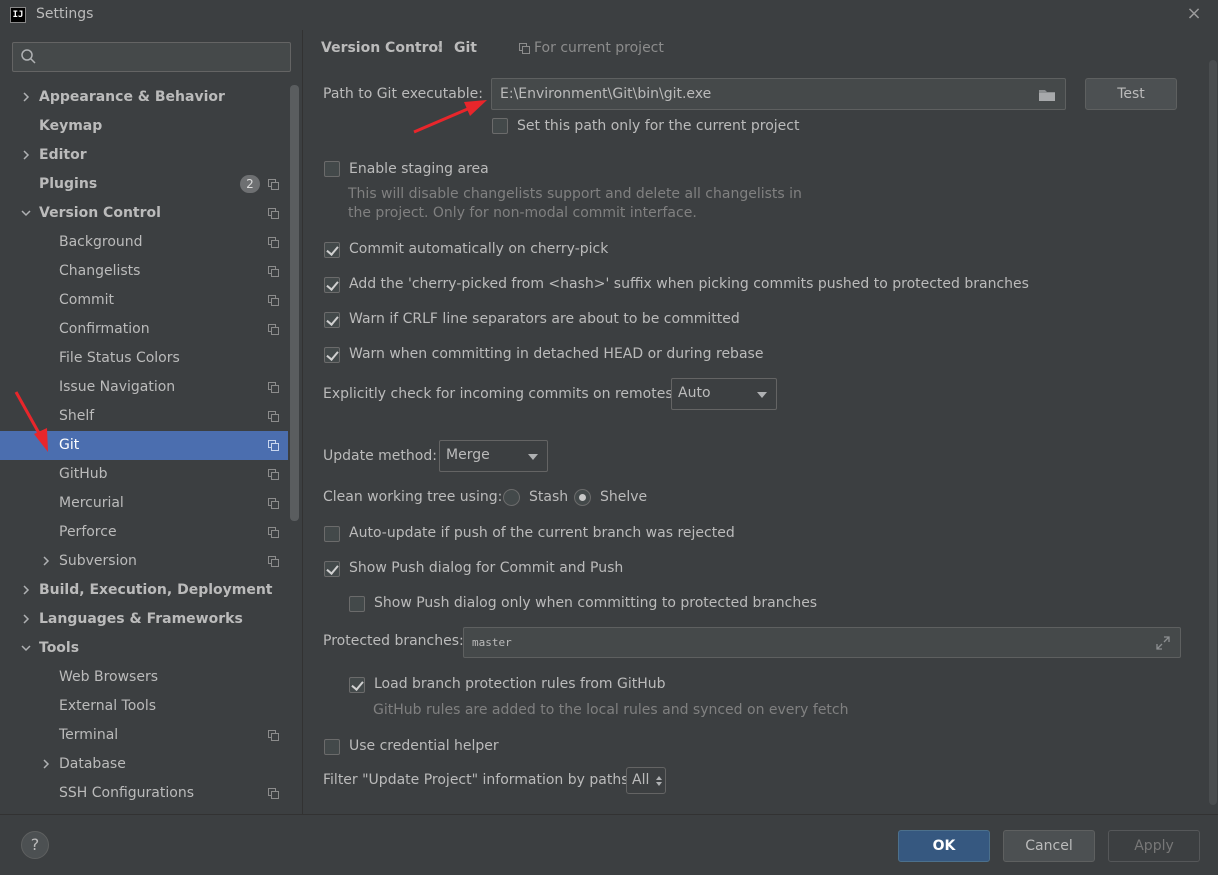 Image resolution: width=1218 pixels, height=875 pixels. Describe the element at coordinates (144, 532) in the screenshot. I see `sidebar-item-perforce: Perforce` at that location.